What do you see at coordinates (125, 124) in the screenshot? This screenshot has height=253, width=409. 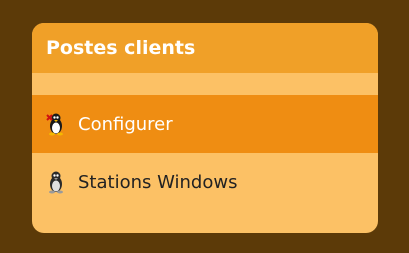 I see `menu-item-label: Configurer` at bounding box center [125, 124].